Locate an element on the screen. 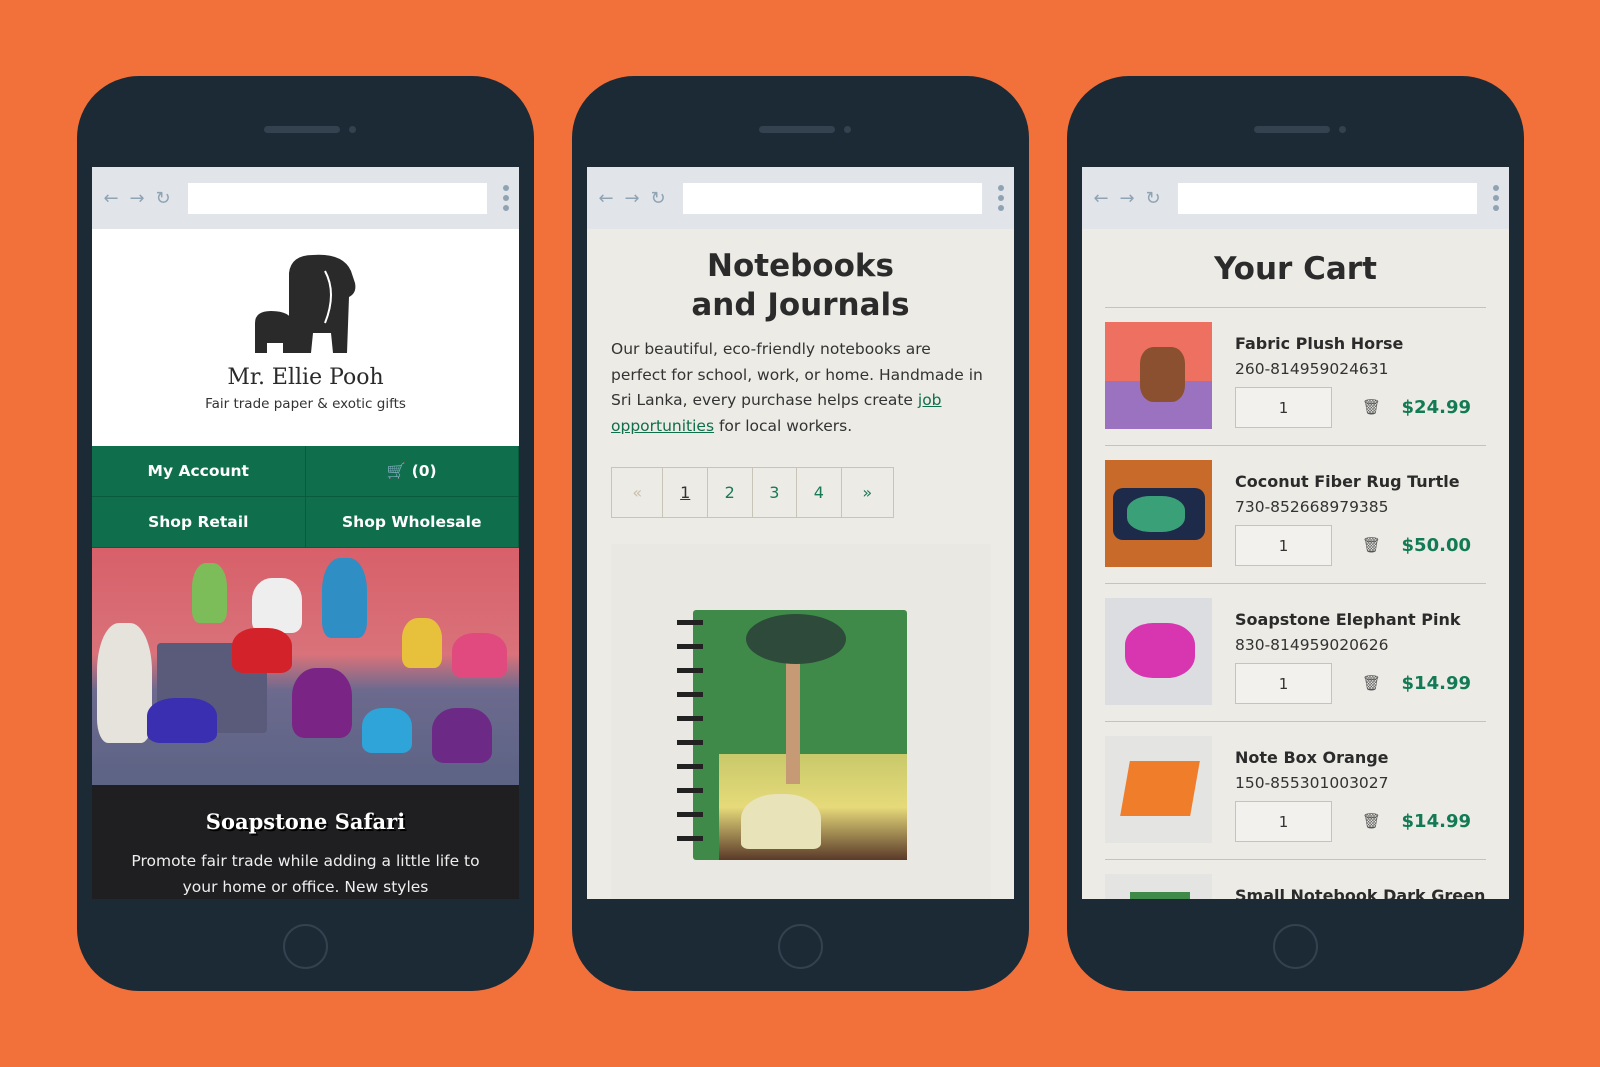 This screenshot has width=1600, height=1067. tagline: Fair trade paper & exotic gifts is located at coordinates (305, 404).